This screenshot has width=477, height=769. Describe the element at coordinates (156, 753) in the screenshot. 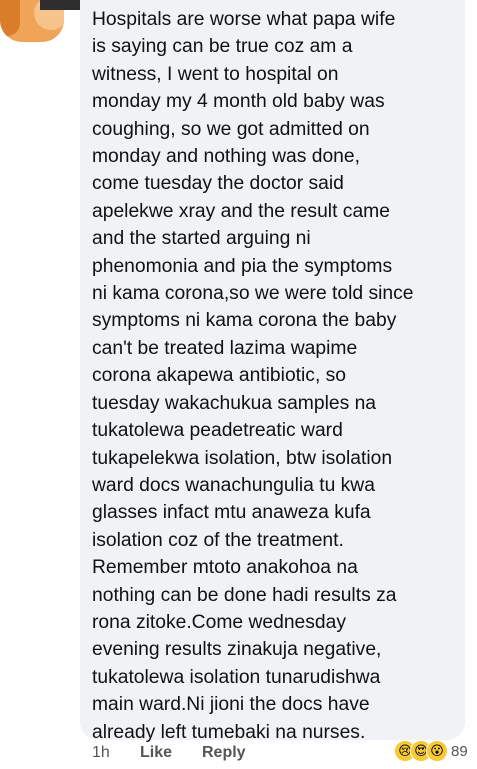

I see `like-button: Like` at that location.